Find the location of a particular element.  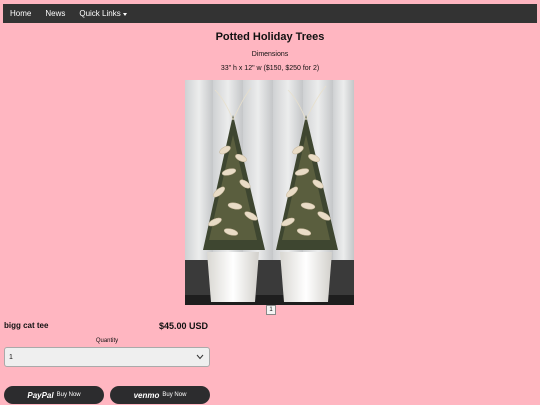

nav-home-link: Home is located at coordinates (20, 13).